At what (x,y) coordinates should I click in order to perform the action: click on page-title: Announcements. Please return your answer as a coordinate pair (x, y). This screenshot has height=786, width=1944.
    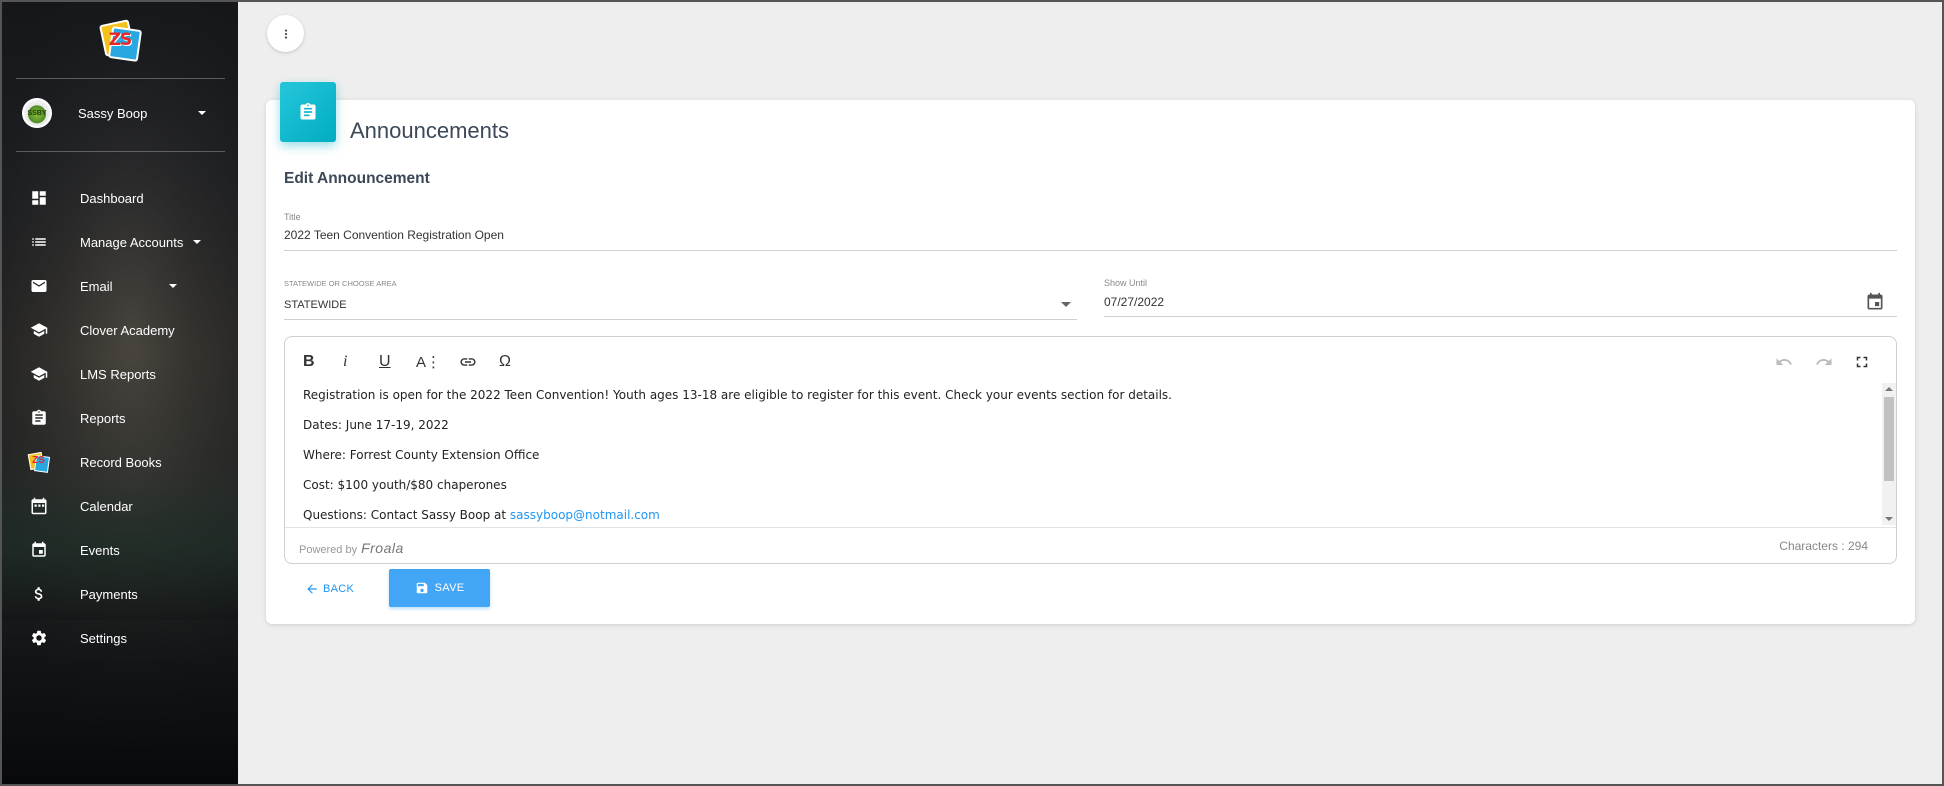
    Looking at the image, I should click on (429, 130).